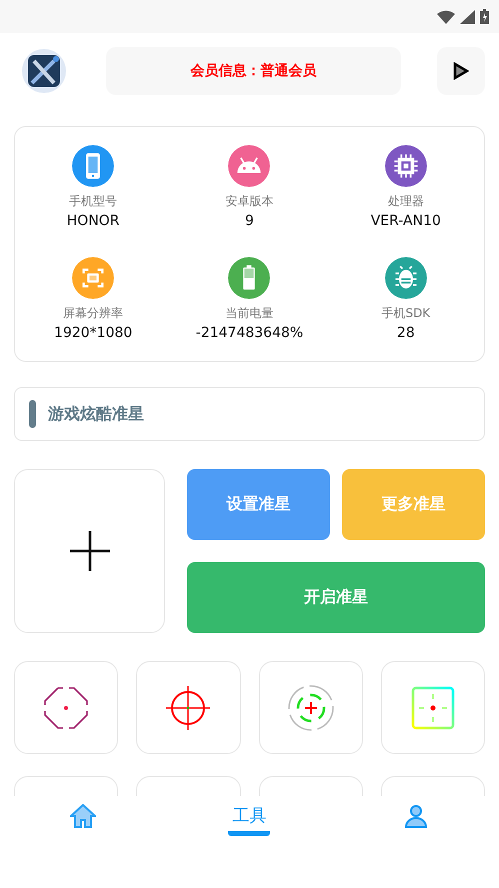 The height and width of the screenshot is (888, 499). What do you see at coordinates (83, 816) in the screenshot?
I see `home-icon` at bounding box center [83, 816].